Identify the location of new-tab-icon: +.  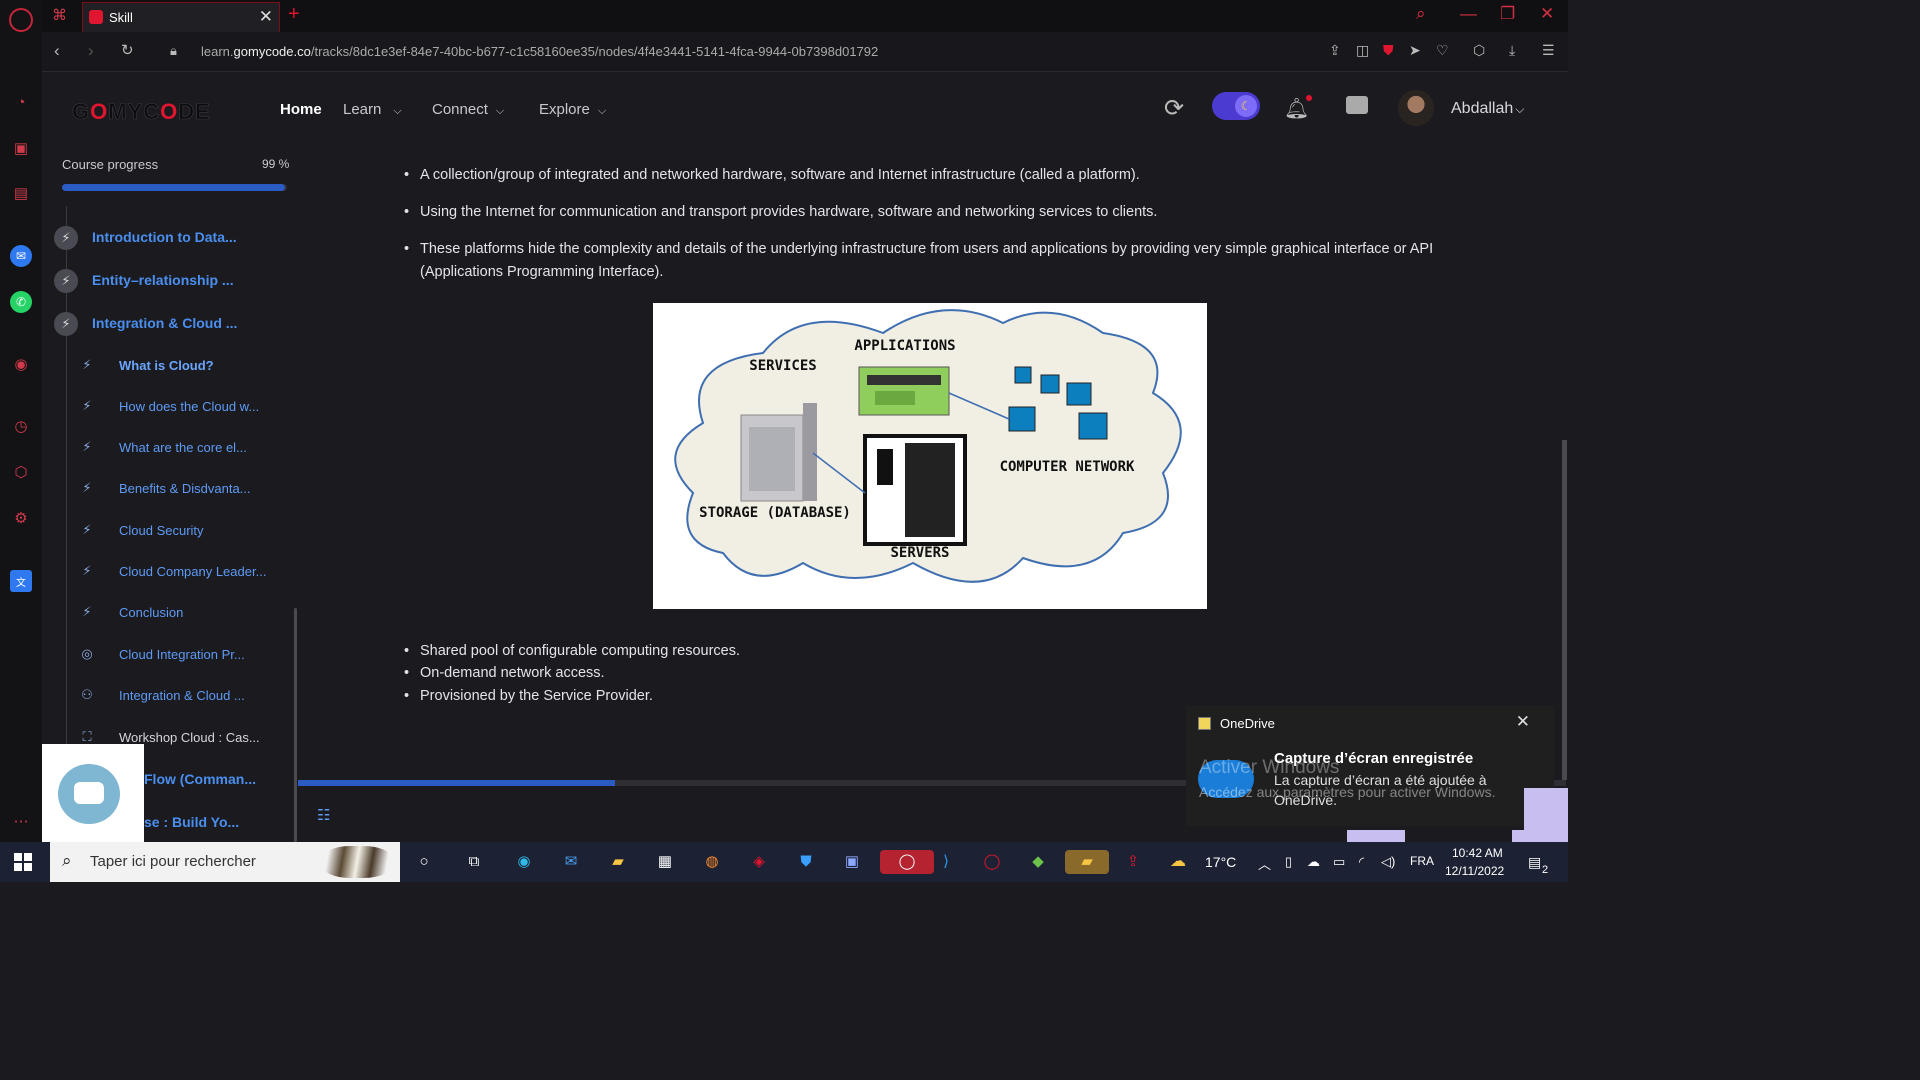
(294, 14).